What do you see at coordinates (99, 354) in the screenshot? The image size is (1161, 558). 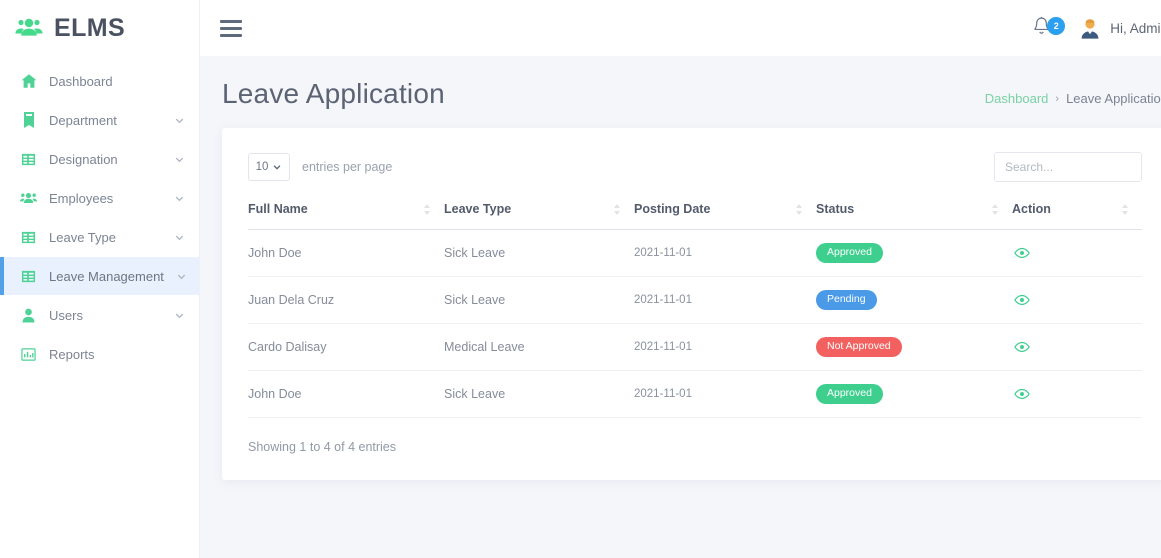 I see `sidebar-item-reports: Reports` at bounding box center [99, 354].